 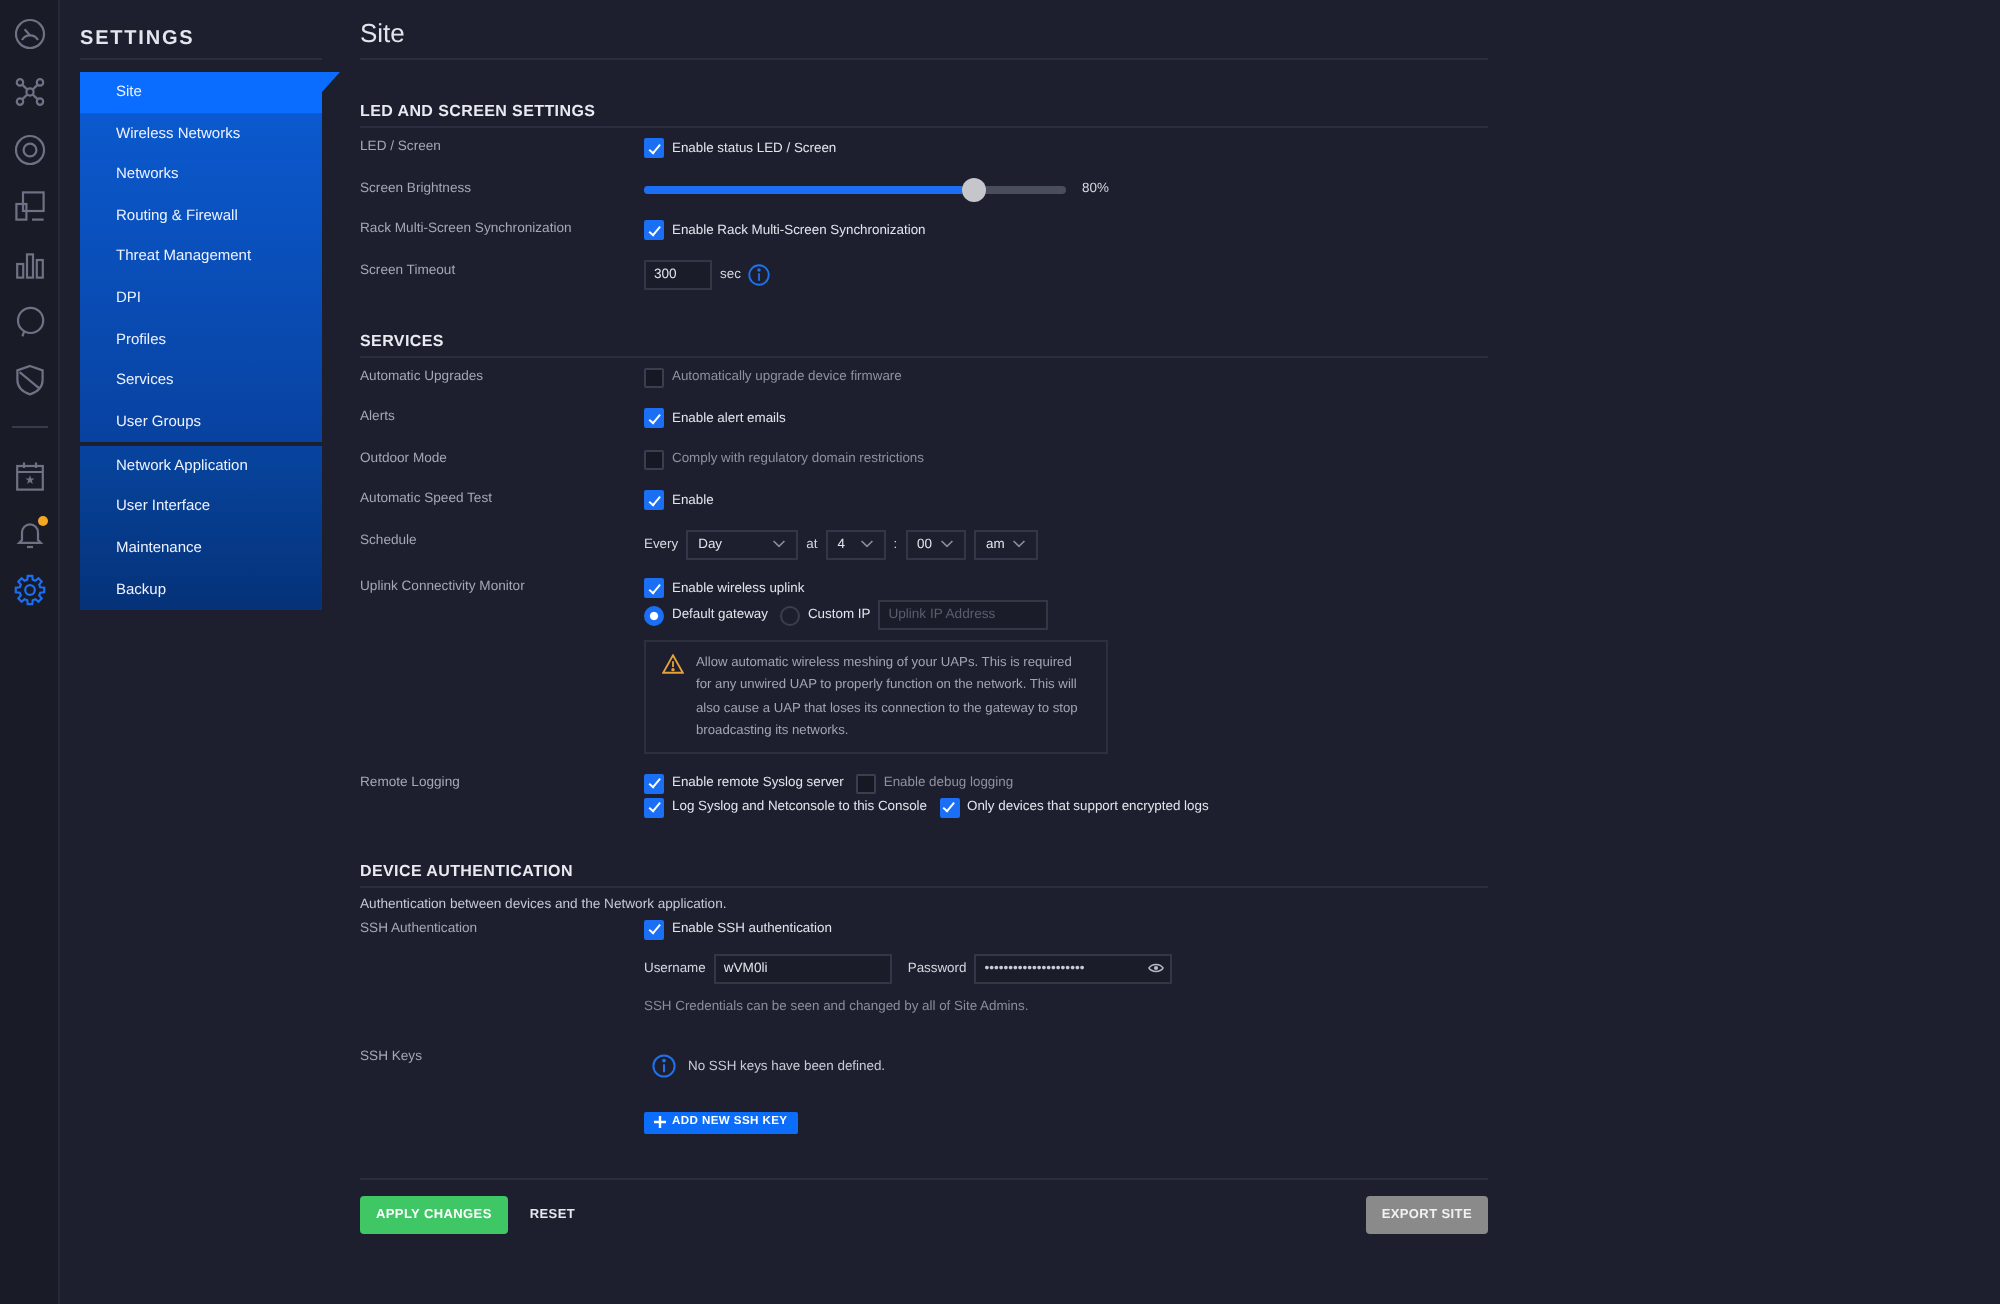 What do you see at coordinates (29, 321) in the screenshot?
I see `bubble-icon` at bounding box center [29, 321].